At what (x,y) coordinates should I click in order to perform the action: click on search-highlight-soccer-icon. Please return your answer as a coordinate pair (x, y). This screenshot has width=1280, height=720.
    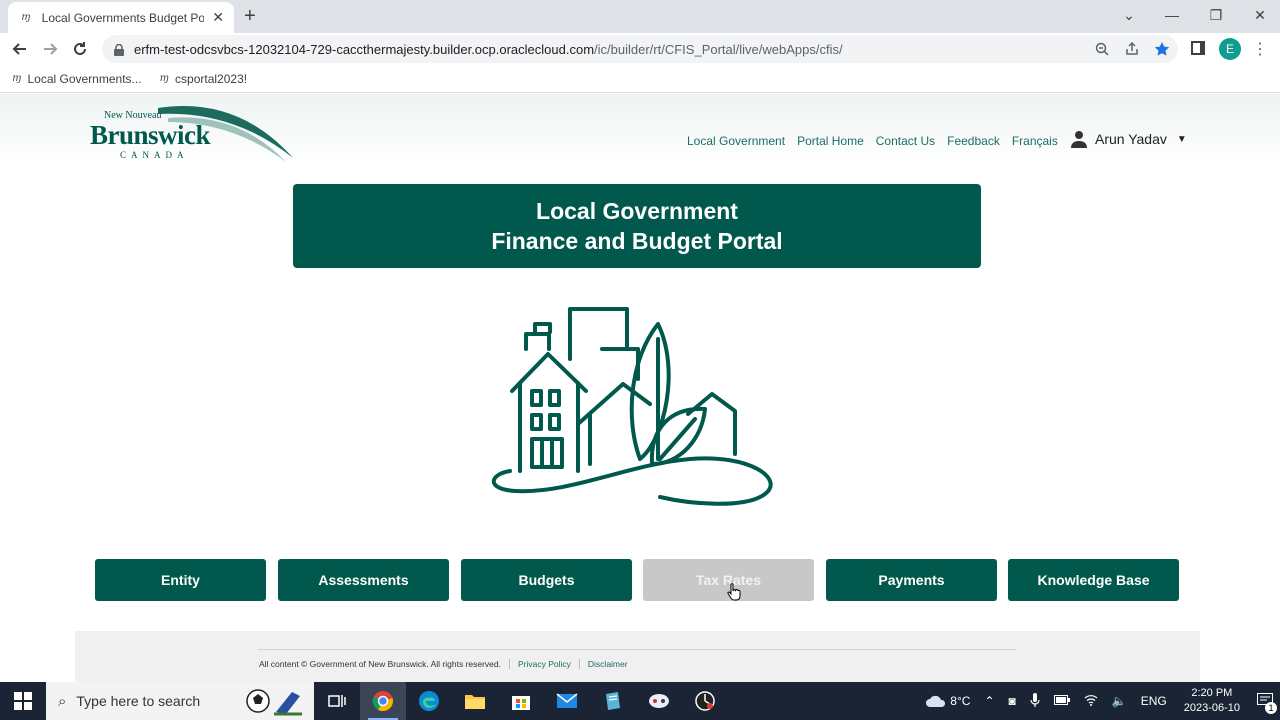
    Looking at the image, I should click on (274, 702).